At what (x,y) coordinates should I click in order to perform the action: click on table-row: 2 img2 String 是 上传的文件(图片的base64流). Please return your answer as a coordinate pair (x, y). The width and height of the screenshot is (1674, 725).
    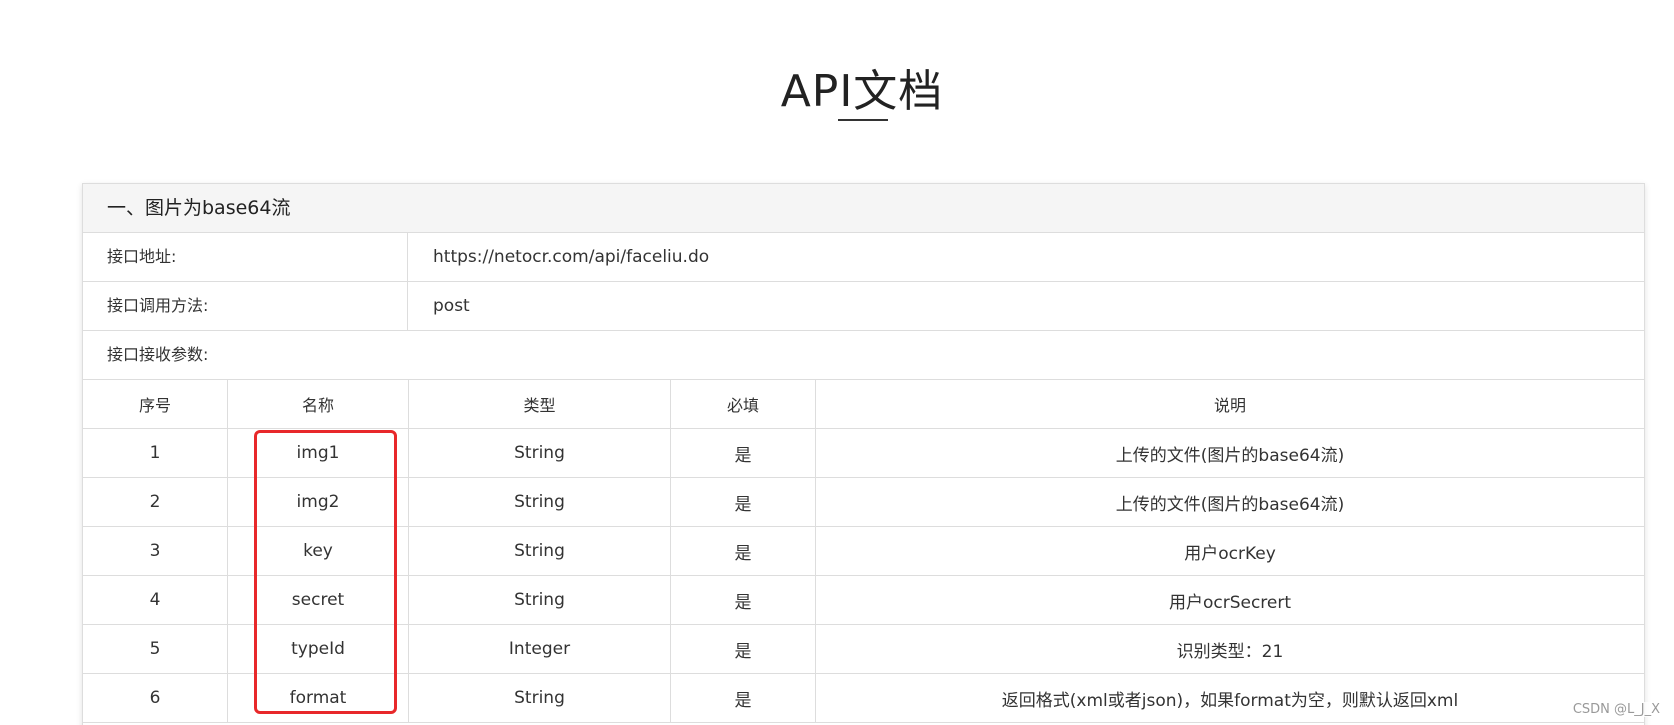
    Looking at the image, I should click on (863, 502).